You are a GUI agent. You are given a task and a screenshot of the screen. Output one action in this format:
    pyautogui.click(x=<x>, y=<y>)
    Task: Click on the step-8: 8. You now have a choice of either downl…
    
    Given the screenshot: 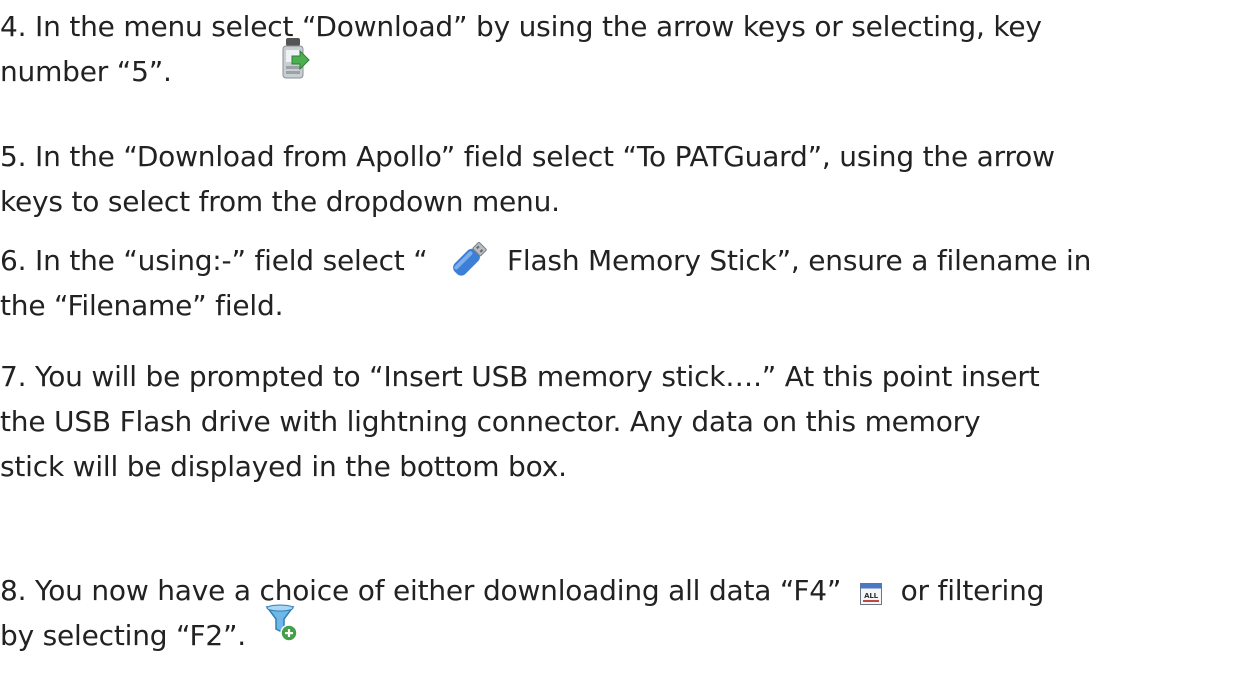 What is the action you would take?
    pyautogui.click(x=618, y=613)
    